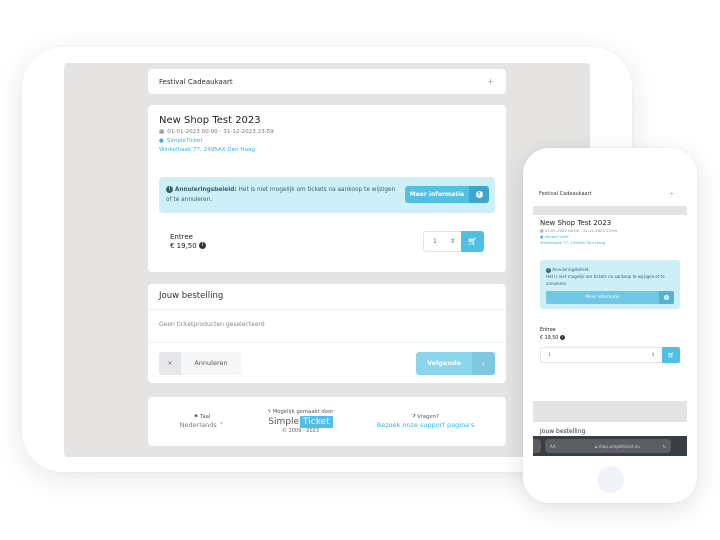 The height and width of the screenshot is (540, 720). I want to click on event-dates: 01-01-2023 00:00 - 31-12-2023 23:59, so click(220, 132).